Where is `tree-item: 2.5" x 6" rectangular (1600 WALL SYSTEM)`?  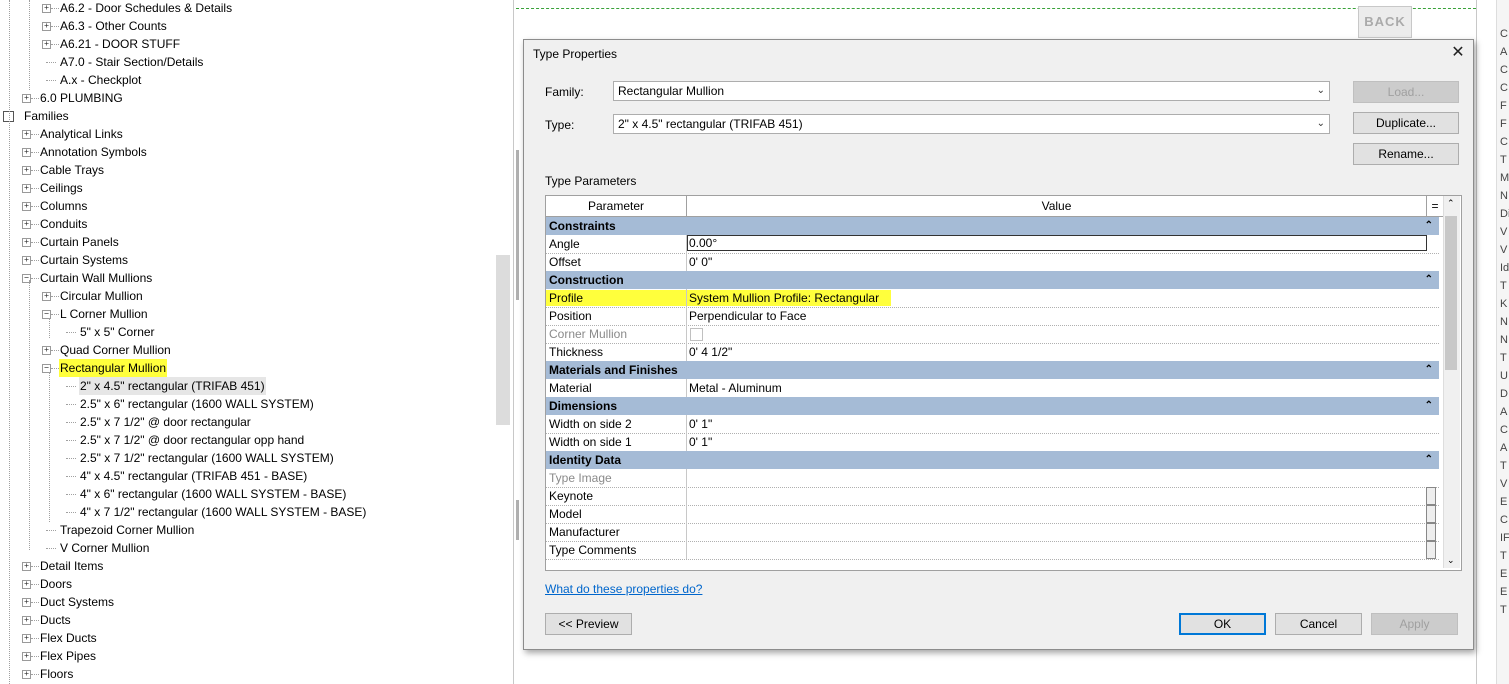 tree-item: 2.5" x 6" rectangular (1600 WALL SYSTEM) is located at coordinates (248, 404).